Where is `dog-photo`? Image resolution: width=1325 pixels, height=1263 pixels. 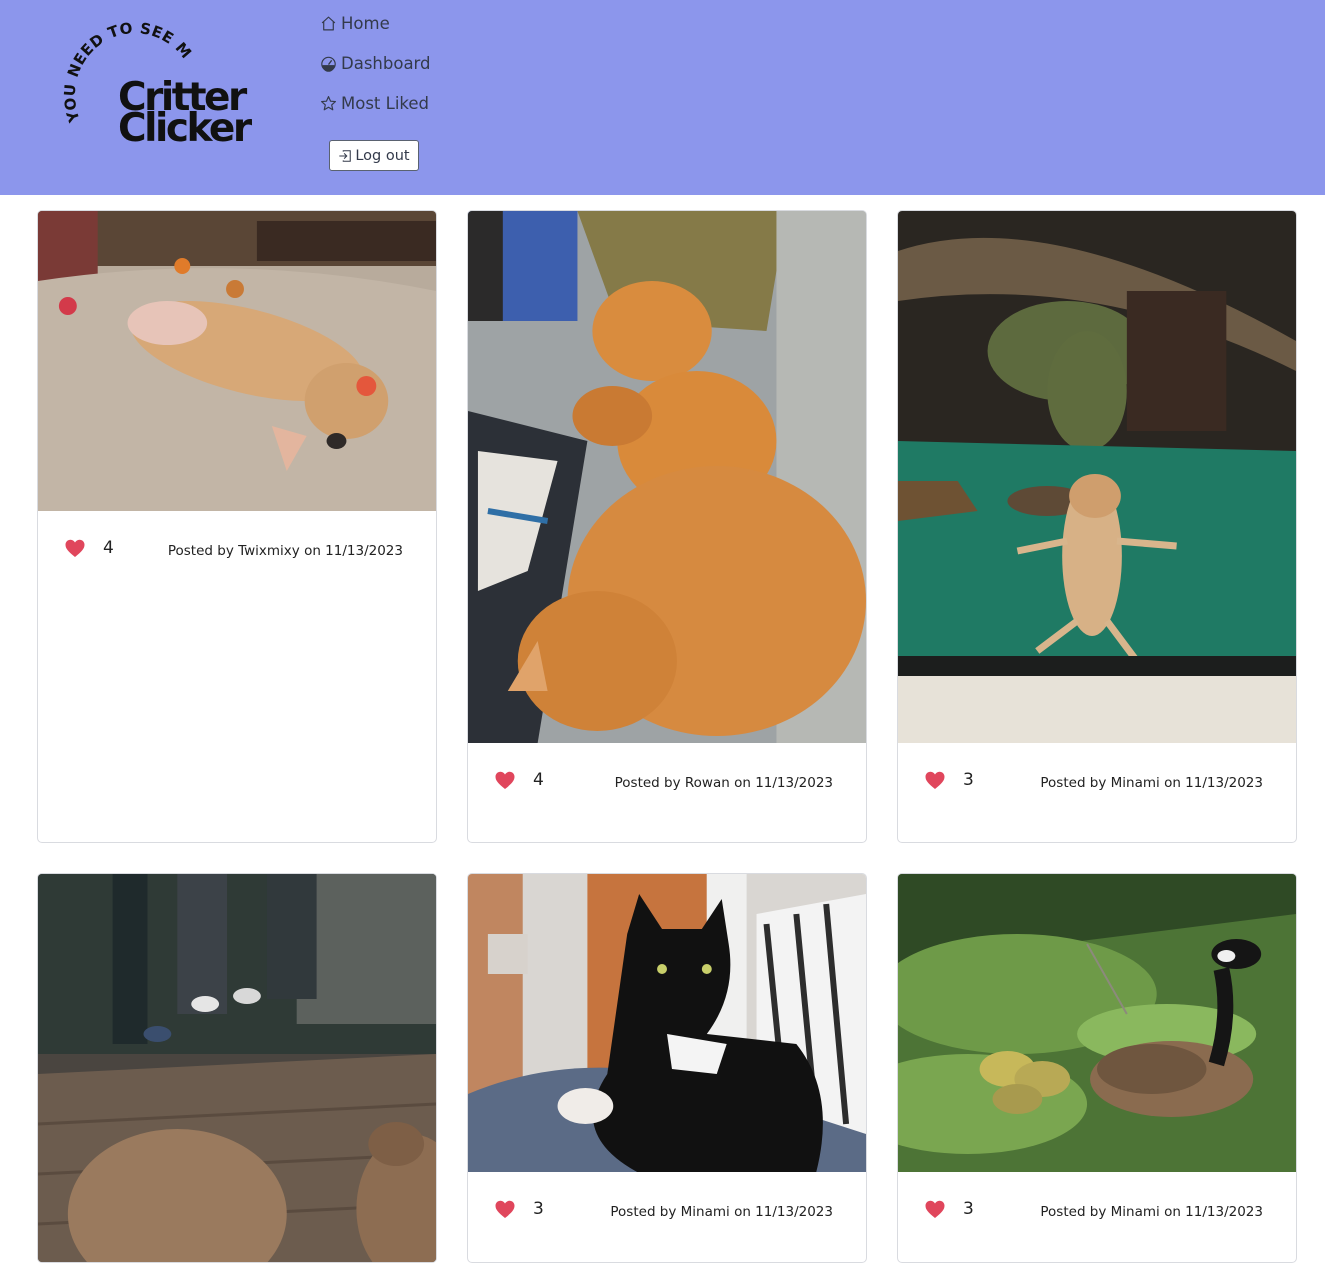
dog-photo is located at coordinates (237, 361).